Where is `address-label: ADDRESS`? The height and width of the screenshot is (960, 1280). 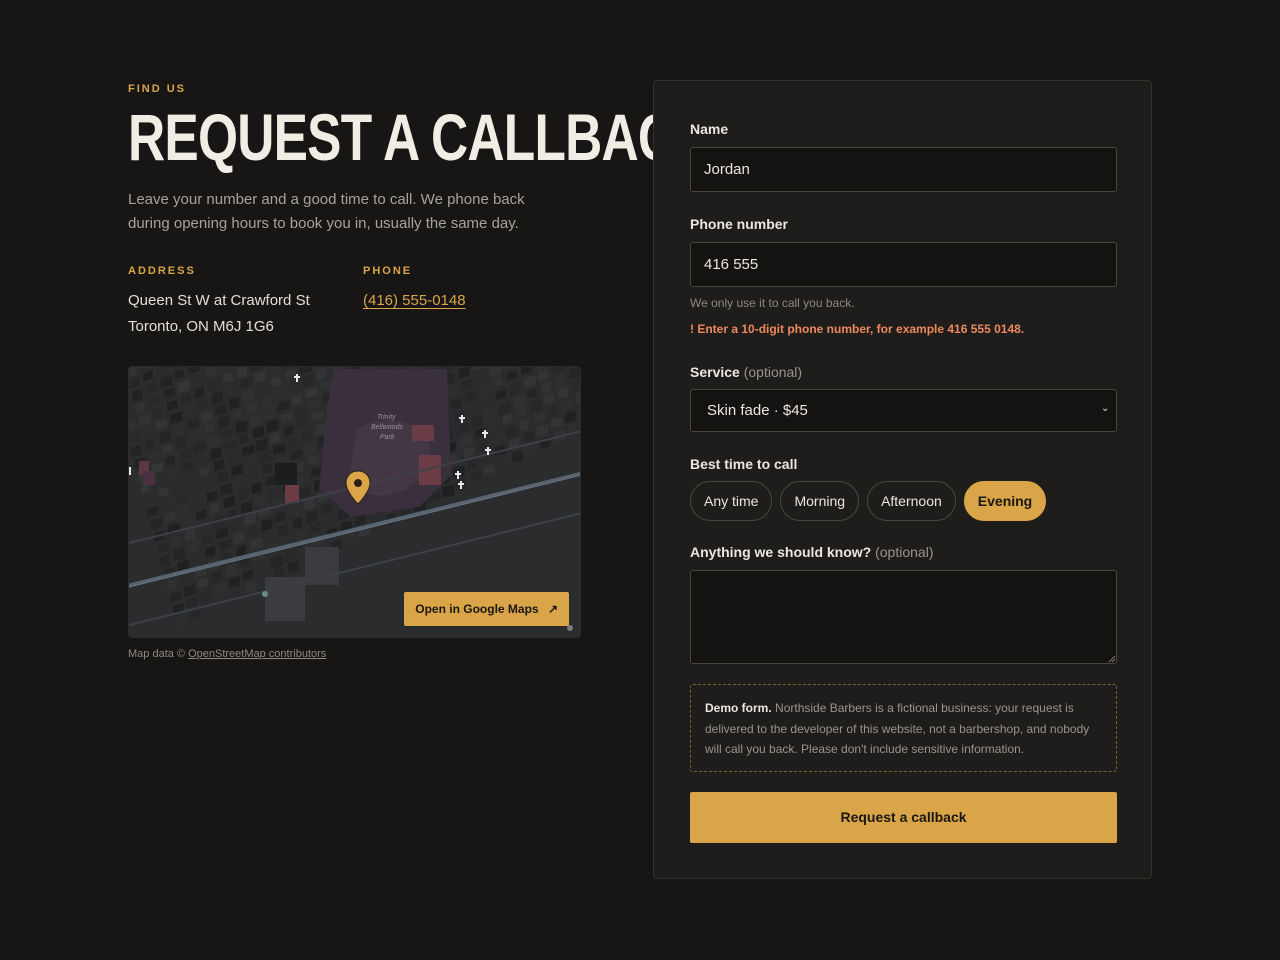 address-label: ADDRESS is located at coordinates (162, 271).